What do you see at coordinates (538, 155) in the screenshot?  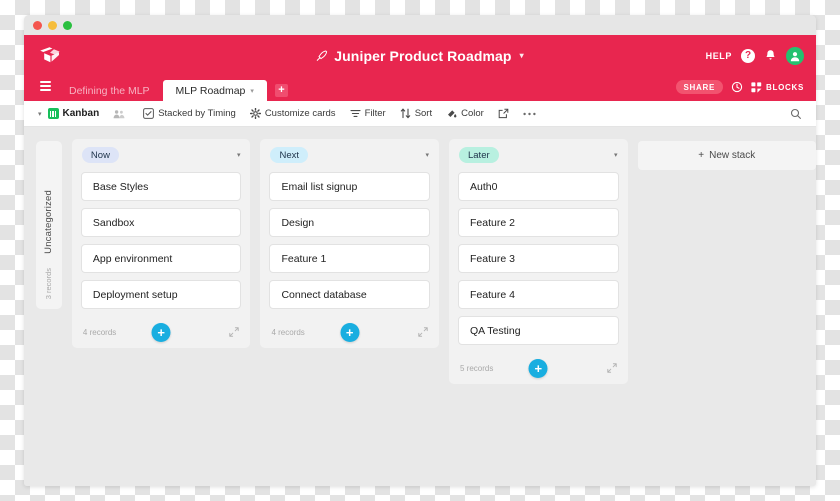 I see `stack-header: Later ▾` at bounding box center [538, 155].